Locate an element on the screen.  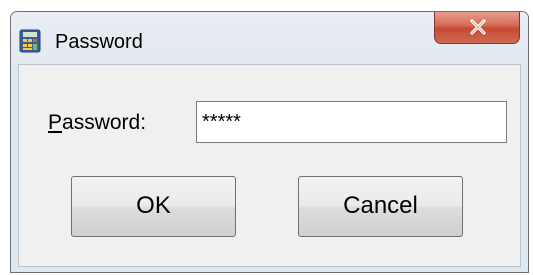
close-button is located at coordinates (477, 28).